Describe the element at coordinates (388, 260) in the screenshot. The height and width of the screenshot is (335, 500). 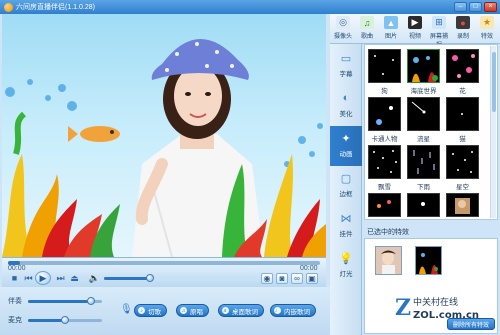
I see `selected-effect-portrait` at that location.